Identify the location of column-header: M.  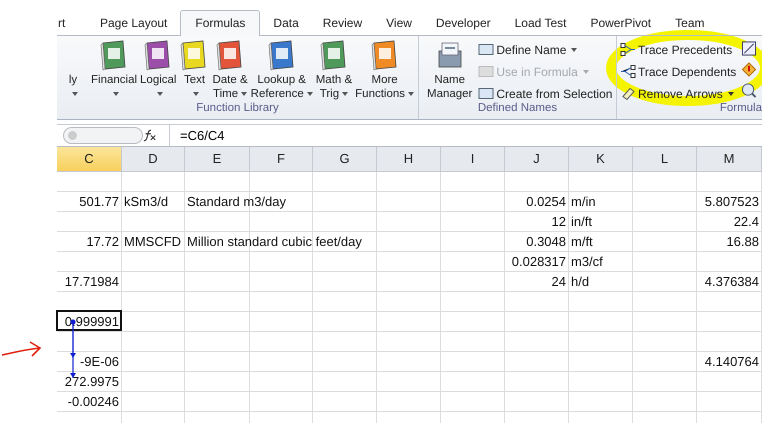
(729, 159).